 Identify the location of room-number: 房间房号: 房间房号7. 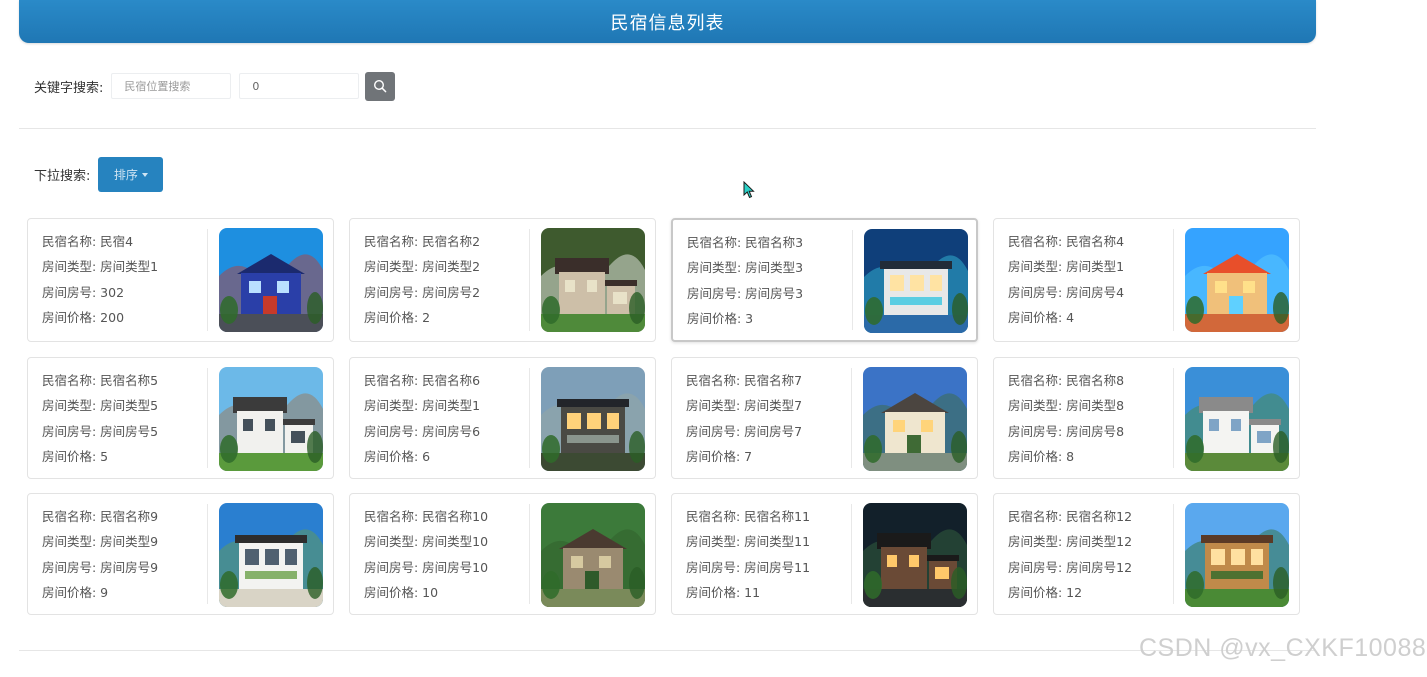
(744, 431).